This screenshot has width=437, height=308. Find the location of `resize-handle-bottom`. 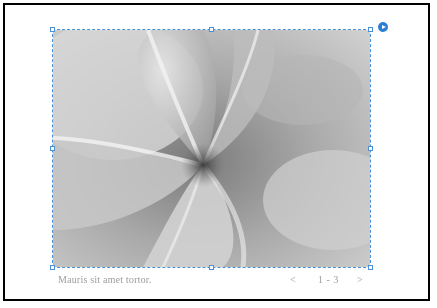

resize-handle-bottom is located at coordinates (211, 267).